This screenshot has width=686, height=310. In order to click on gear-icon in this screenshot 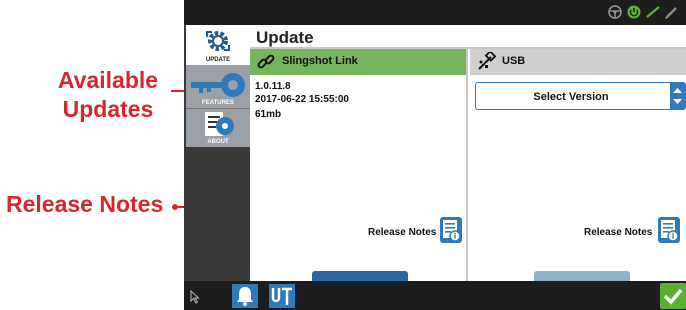, I will do `click(218, 43)`.